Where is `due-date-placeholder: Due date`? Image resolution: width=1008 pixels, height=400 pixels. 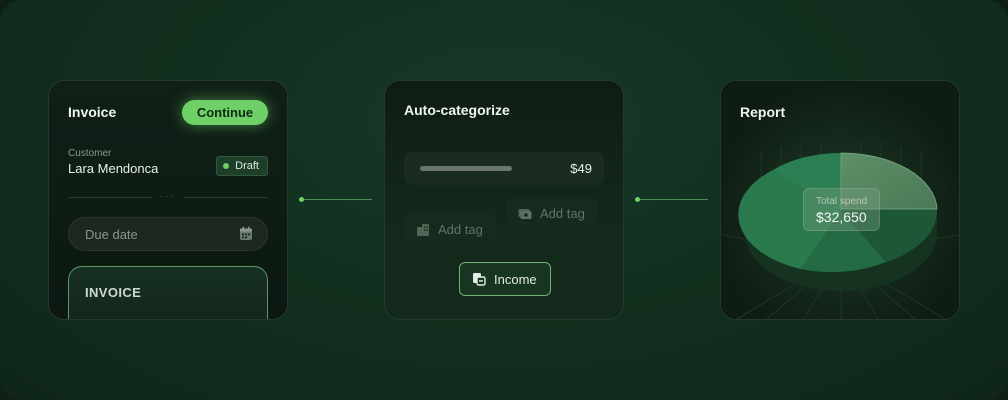 due-date-placeholder: Due date is located at coordinates (111, 234).